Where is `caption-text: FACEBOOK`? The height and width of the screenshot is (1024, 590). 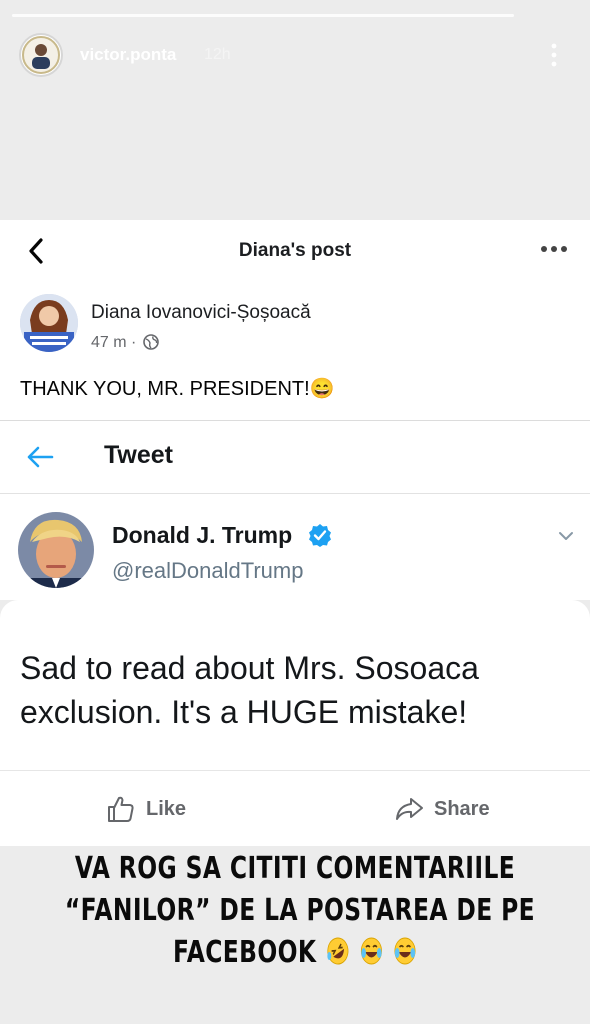 caption-text: FACEBOOK is located at coordinates (245, 952).